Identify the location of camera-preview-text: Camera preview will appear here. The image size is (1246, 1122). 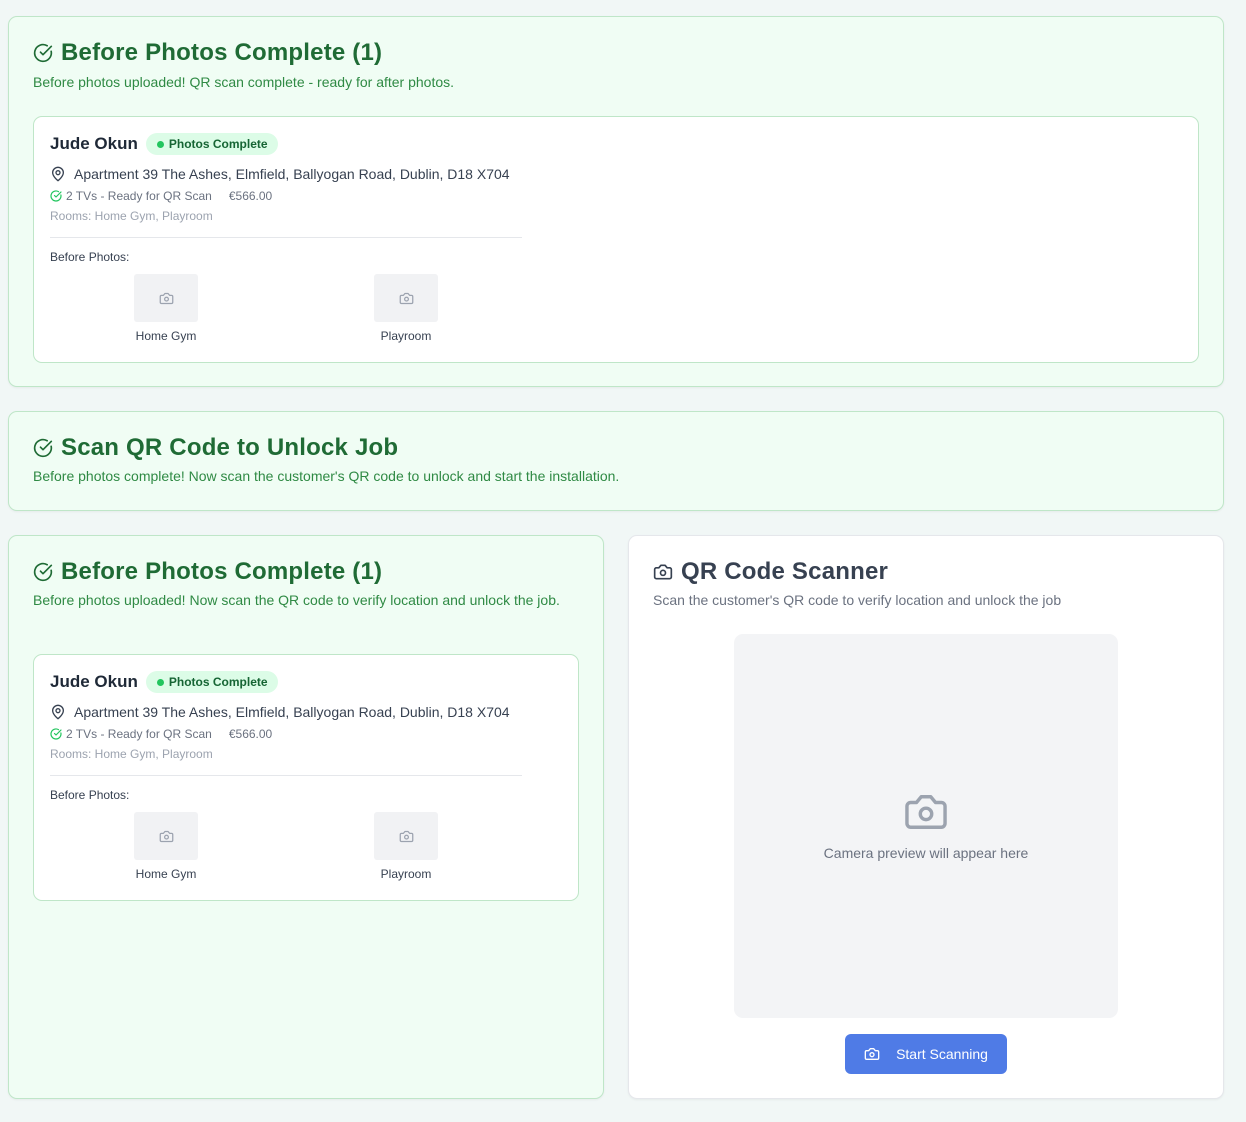
(926, 853).